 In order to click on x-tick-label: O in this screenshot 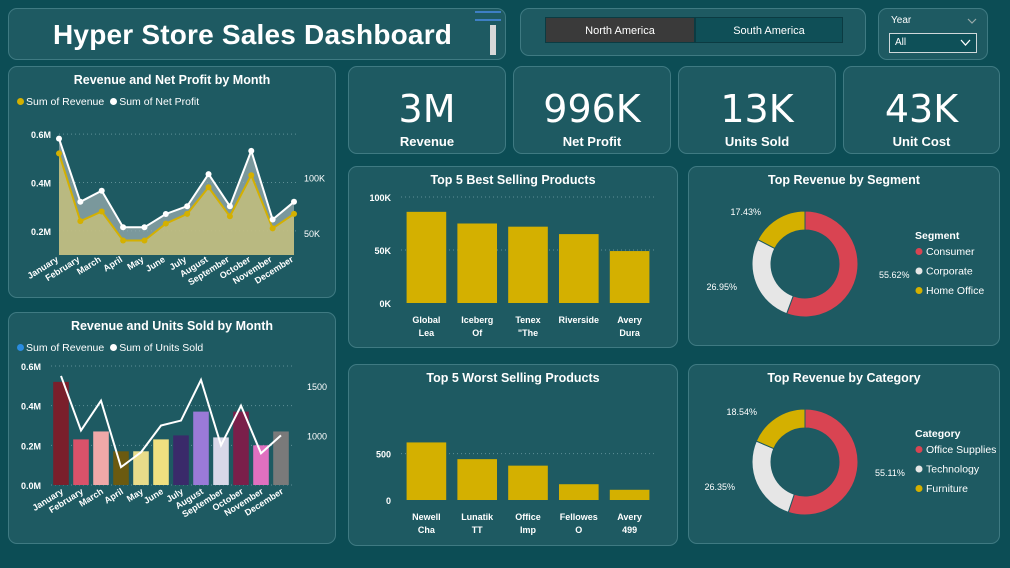, I will do `click(578, 530)`.